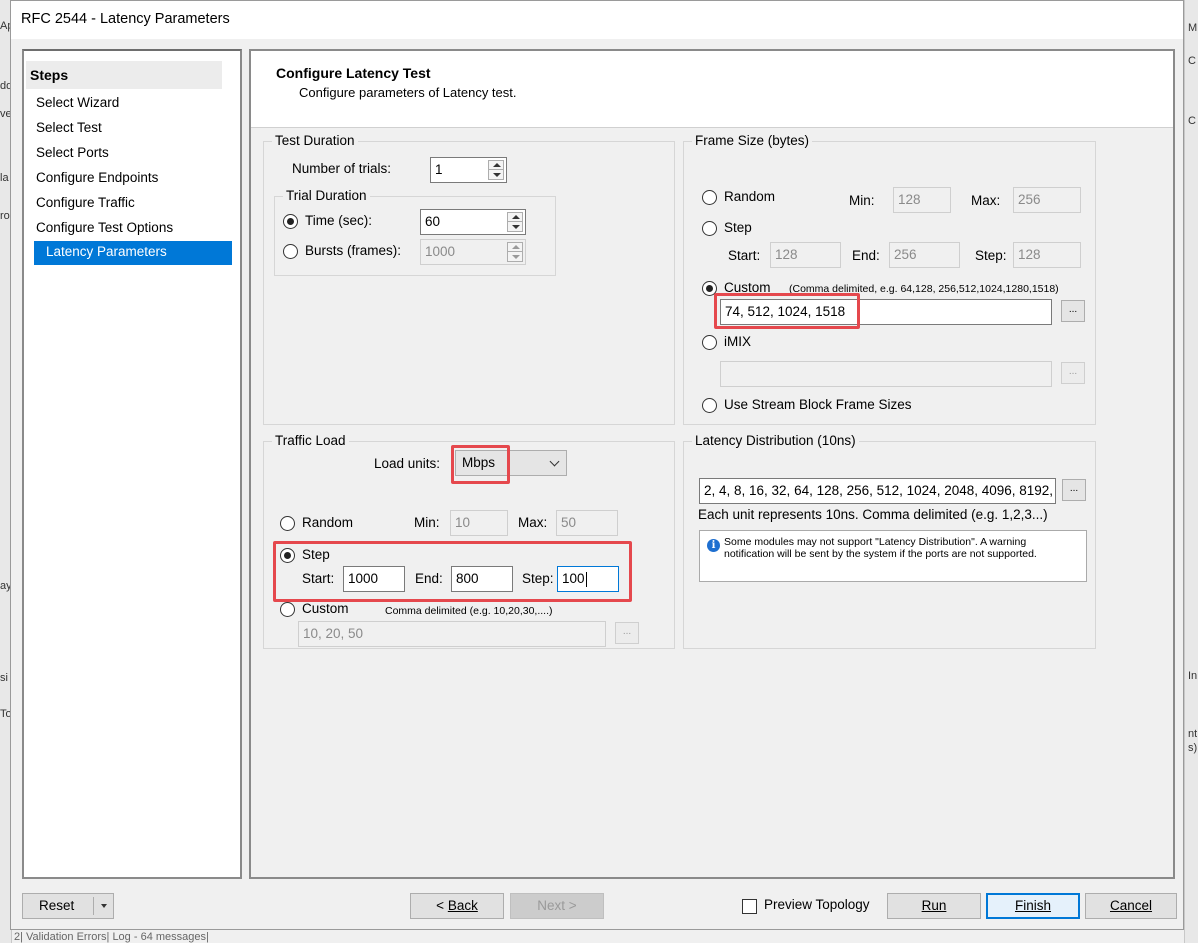 The height and width of the screenshot is (943, 1198). What do you see at coordinates (709, 228) in the screenshot?
I see `frame-step-radio` at bounding box center [709, 228].